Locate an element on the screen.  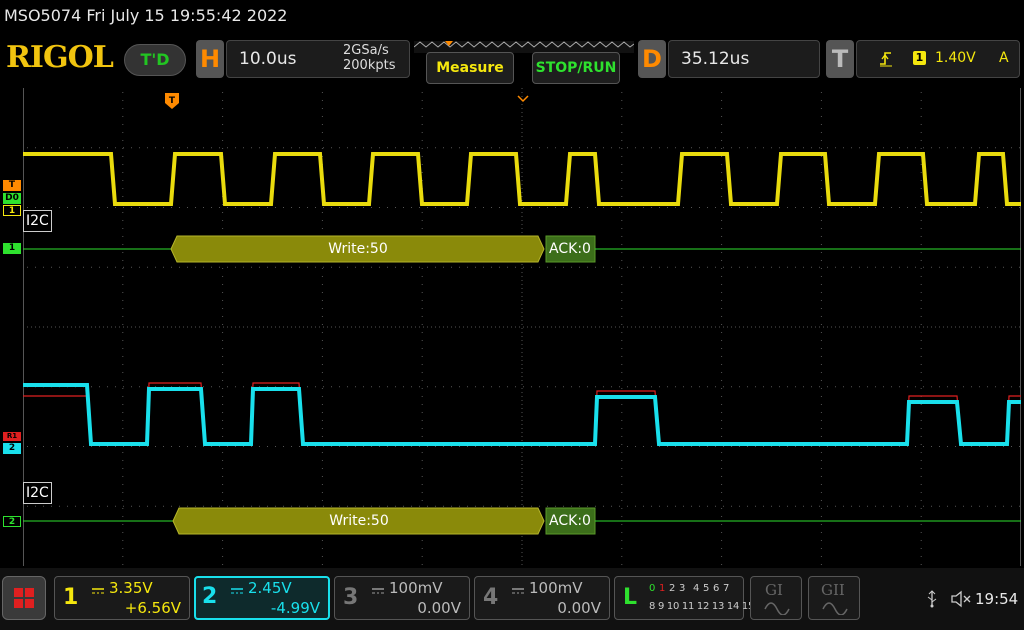
ch3-offset: 0.00V is located at coordinates (439, 608).